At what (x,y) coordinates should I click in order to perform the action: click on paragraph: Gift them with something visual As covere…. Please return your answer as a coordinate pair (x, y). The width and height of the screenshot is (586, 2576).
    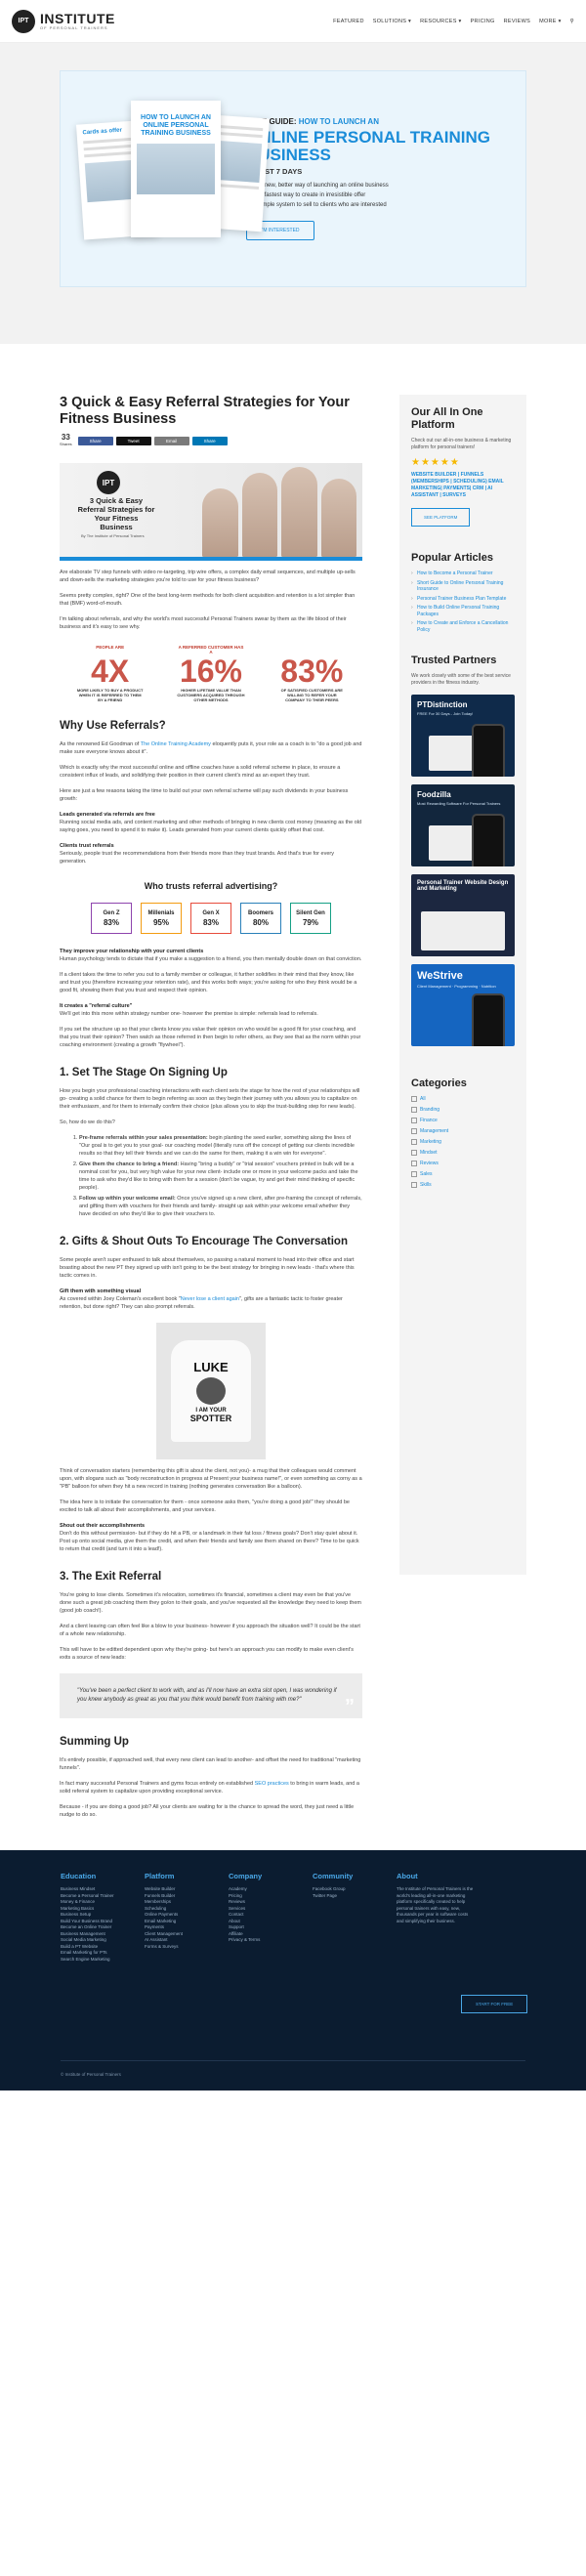
    Looking at the image, I should click on (201, 1299).